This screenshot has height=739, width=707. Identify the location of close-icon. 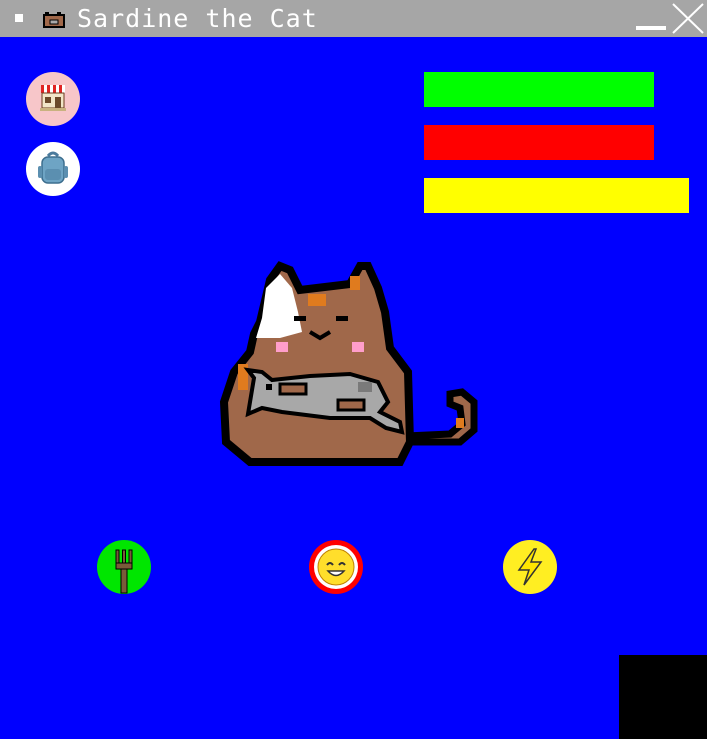
(688, 18).